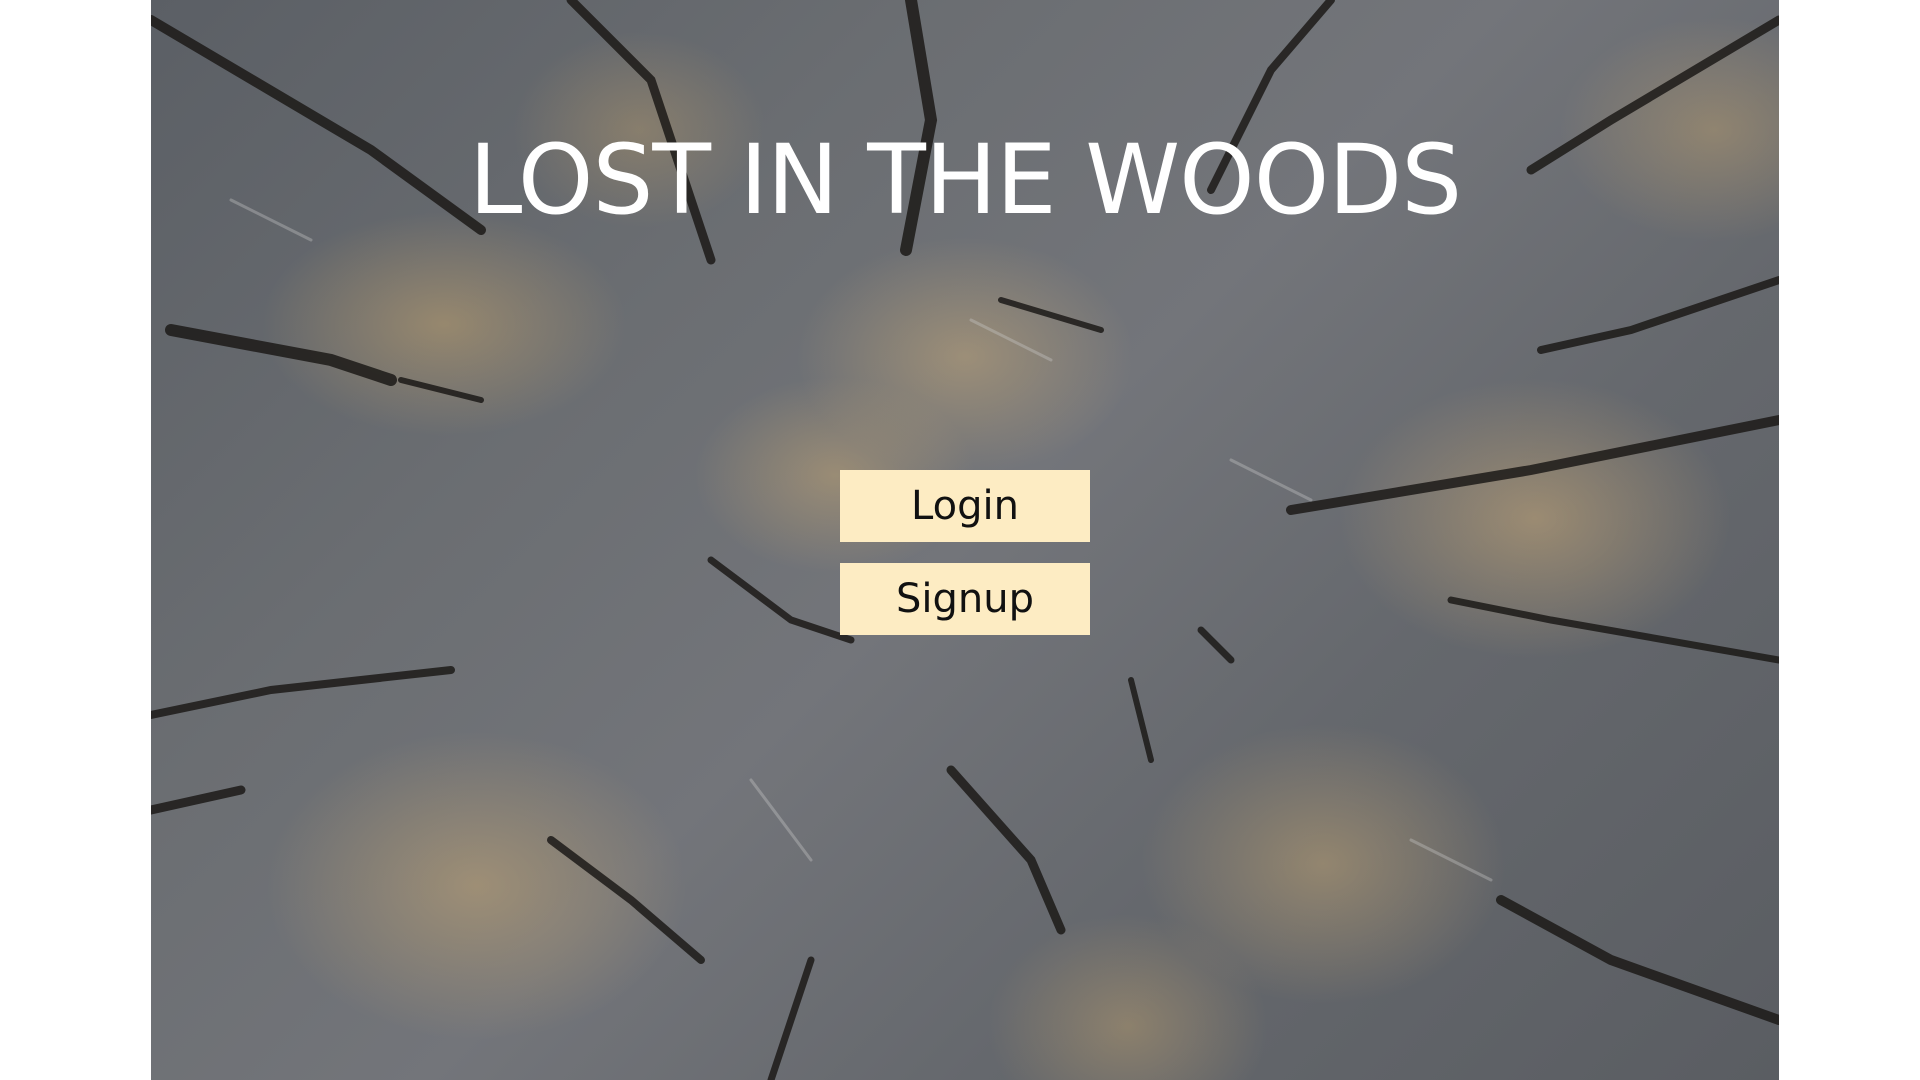 The height and width of the screenshot is (1080, 1920). I want to click on signup-button: Signup, so click(965, 599).